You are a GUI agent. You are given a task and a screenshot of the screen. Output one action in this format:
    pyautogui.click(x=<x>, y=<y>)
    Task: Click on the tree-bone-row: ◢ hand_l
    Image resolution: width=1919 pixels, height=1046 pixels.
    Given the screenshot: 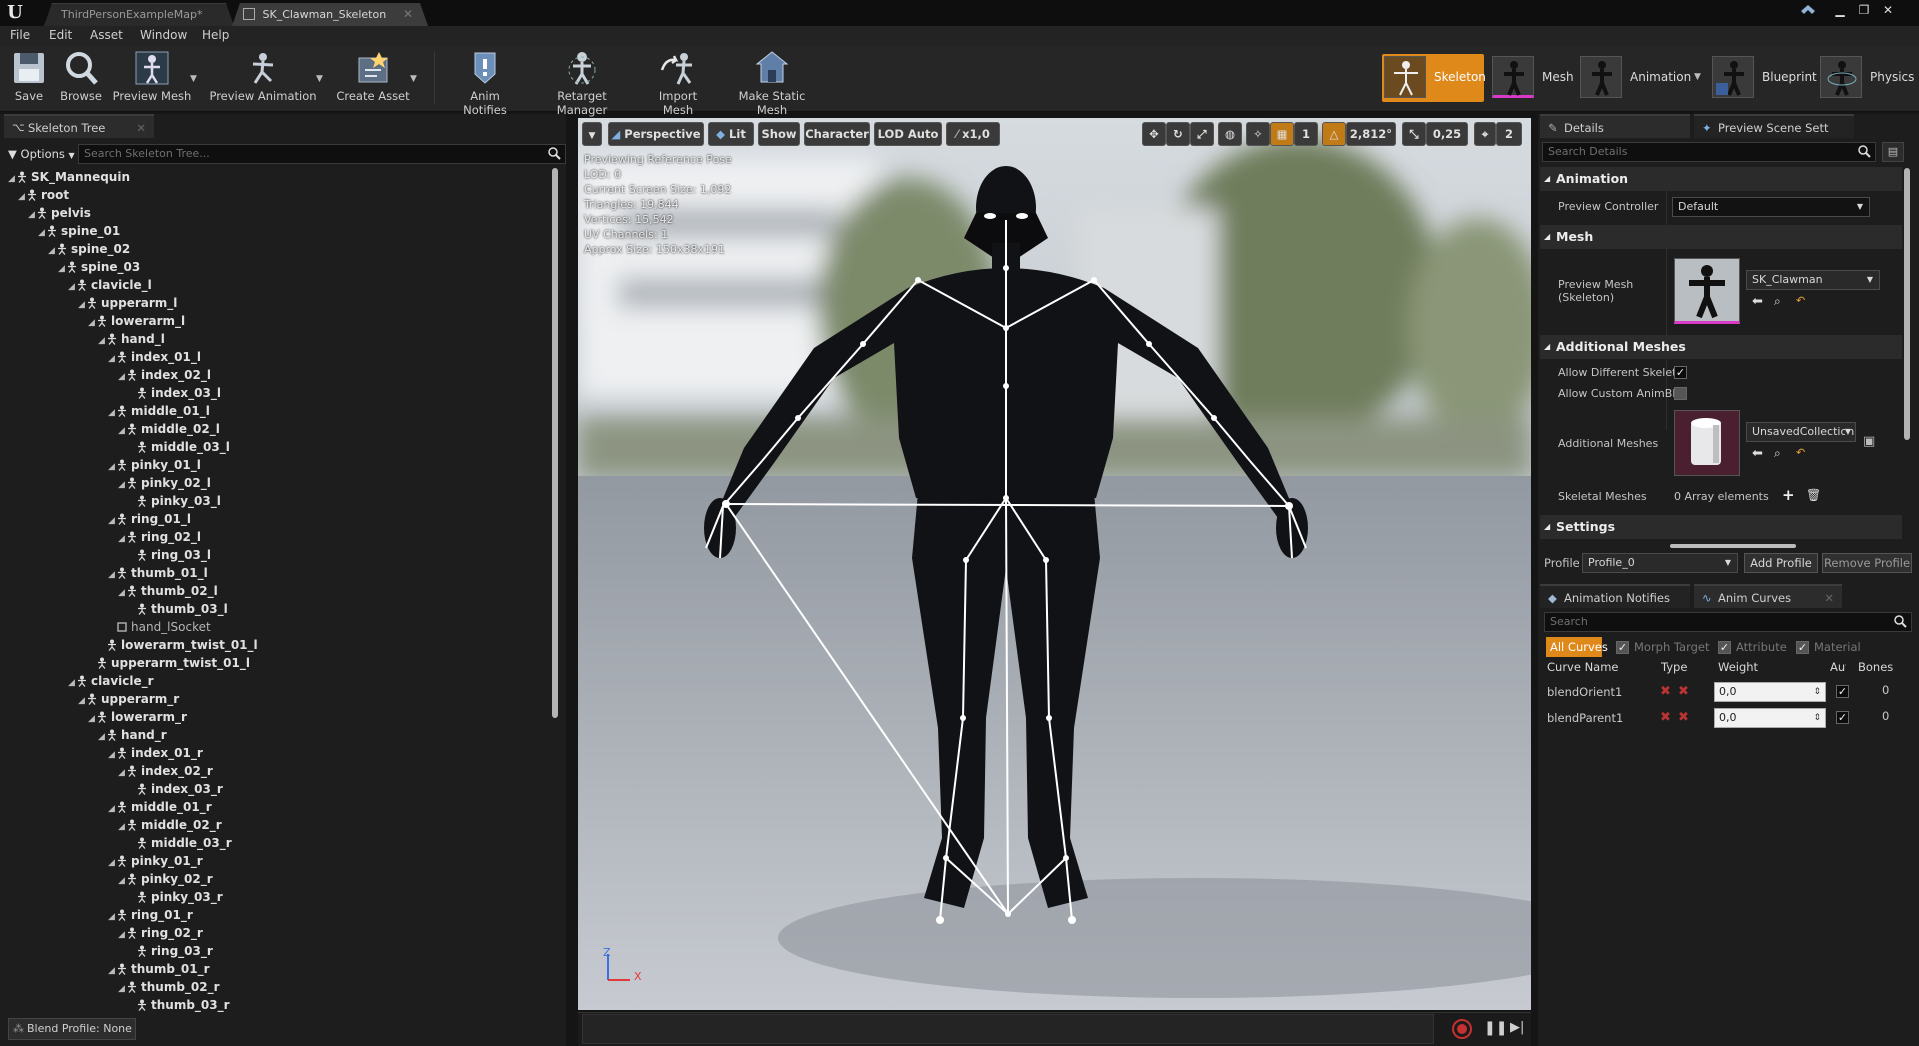 What is the action you would take?
    pyautogui.click(x=131, y=339)
    